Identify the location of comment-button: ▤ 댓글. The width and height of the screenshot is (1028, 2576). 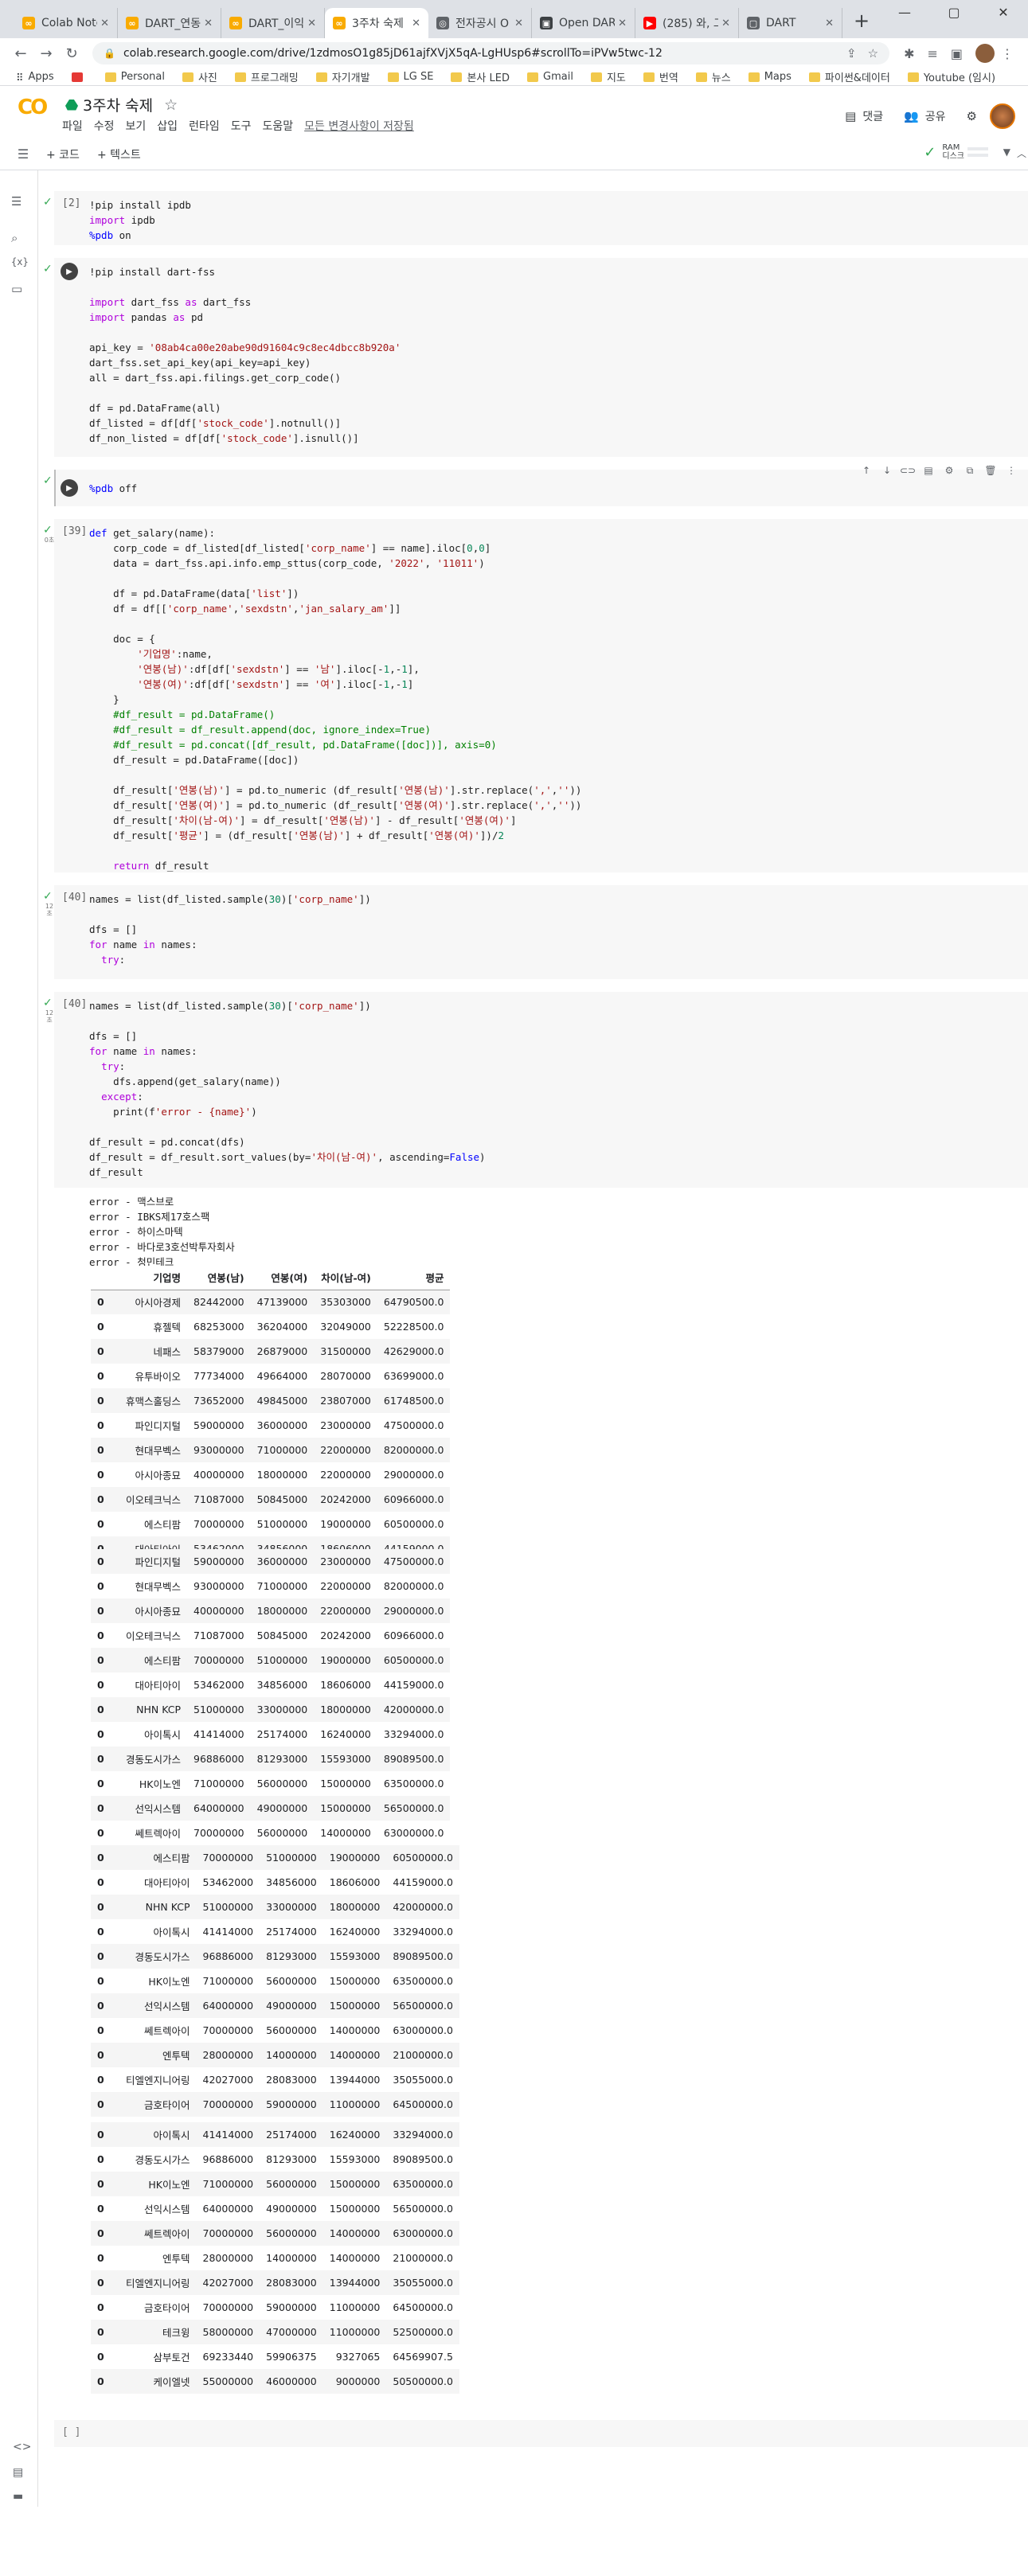
(864, 116).